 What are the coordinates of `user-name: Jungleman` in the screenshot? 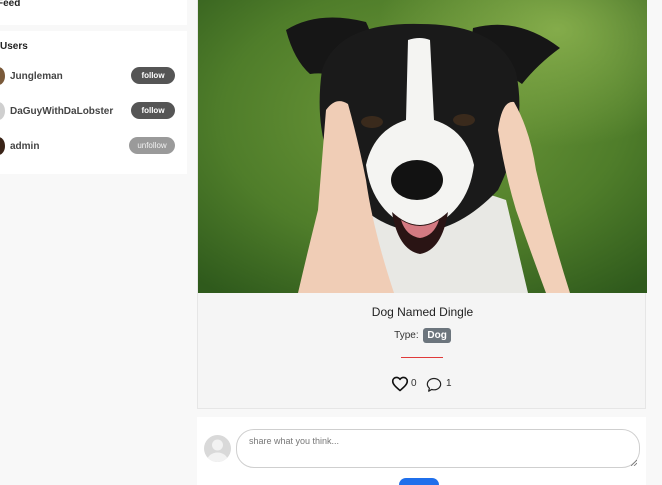 It's located at (36, 76).